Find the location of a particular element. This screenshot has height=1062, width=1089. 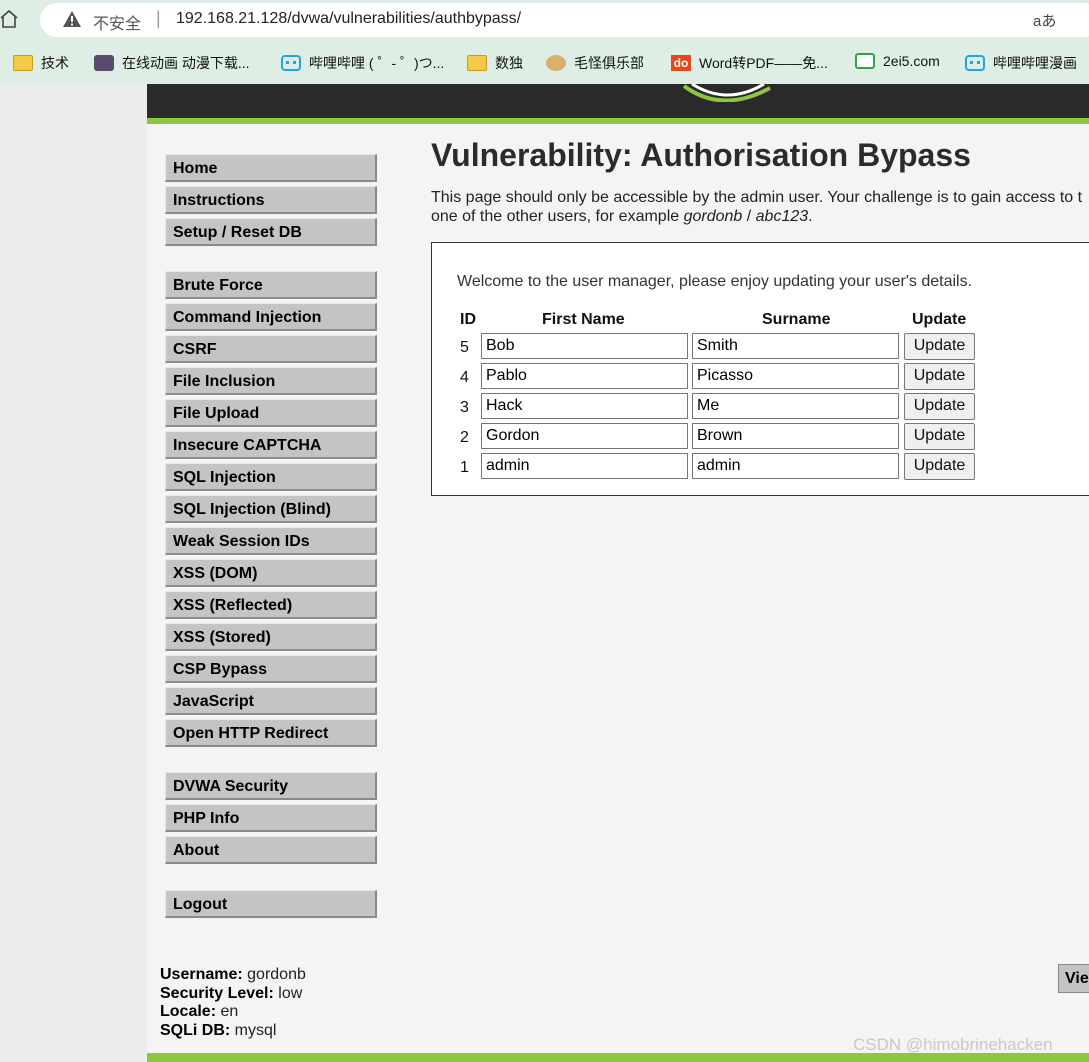

view-source-button: Vie is located at coordinates (1073, 978).